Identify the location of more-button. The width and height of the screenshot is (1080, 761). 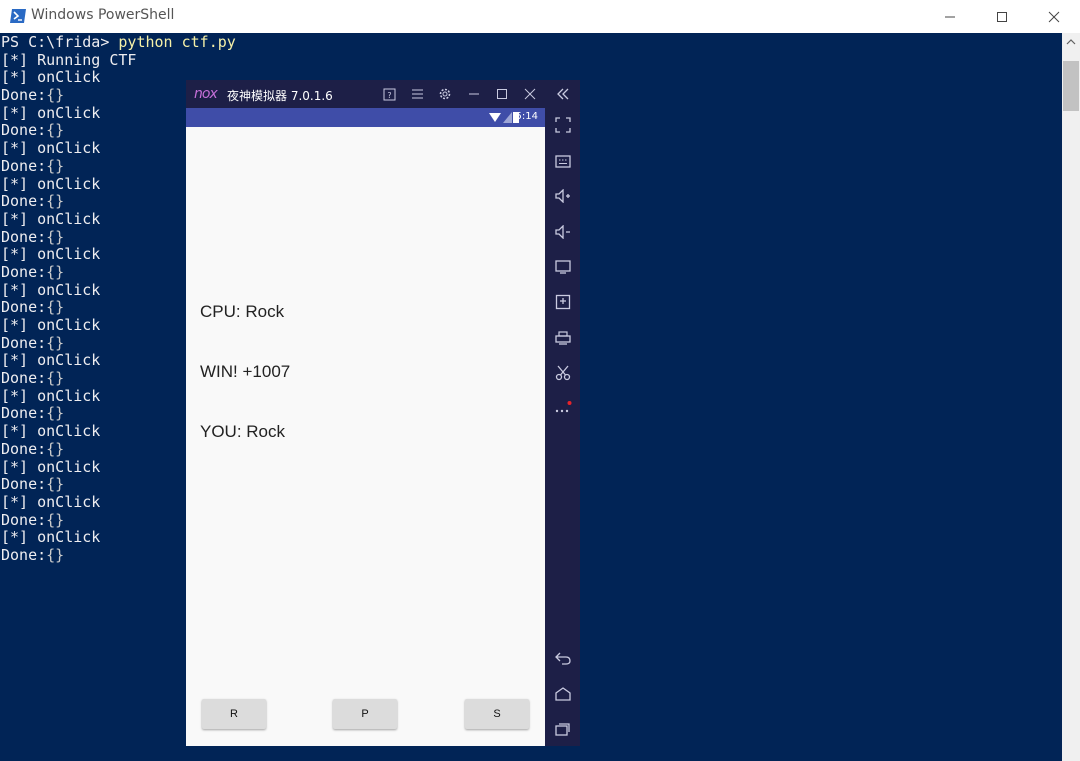
(563, 407).